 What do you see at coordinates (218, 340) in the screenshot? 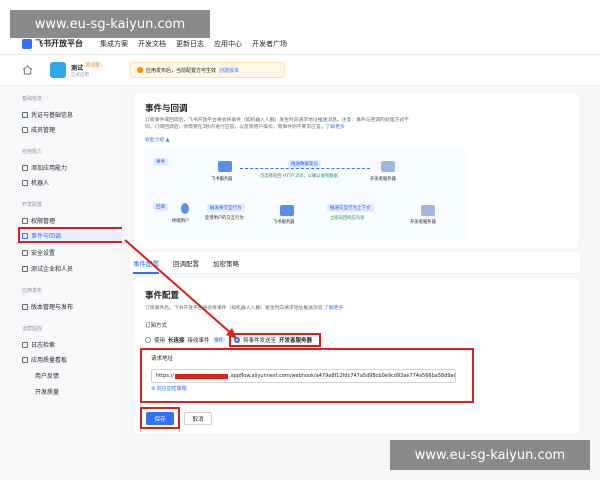
I see `recommended-badge: 推荐` at bounding box center [218, 340].